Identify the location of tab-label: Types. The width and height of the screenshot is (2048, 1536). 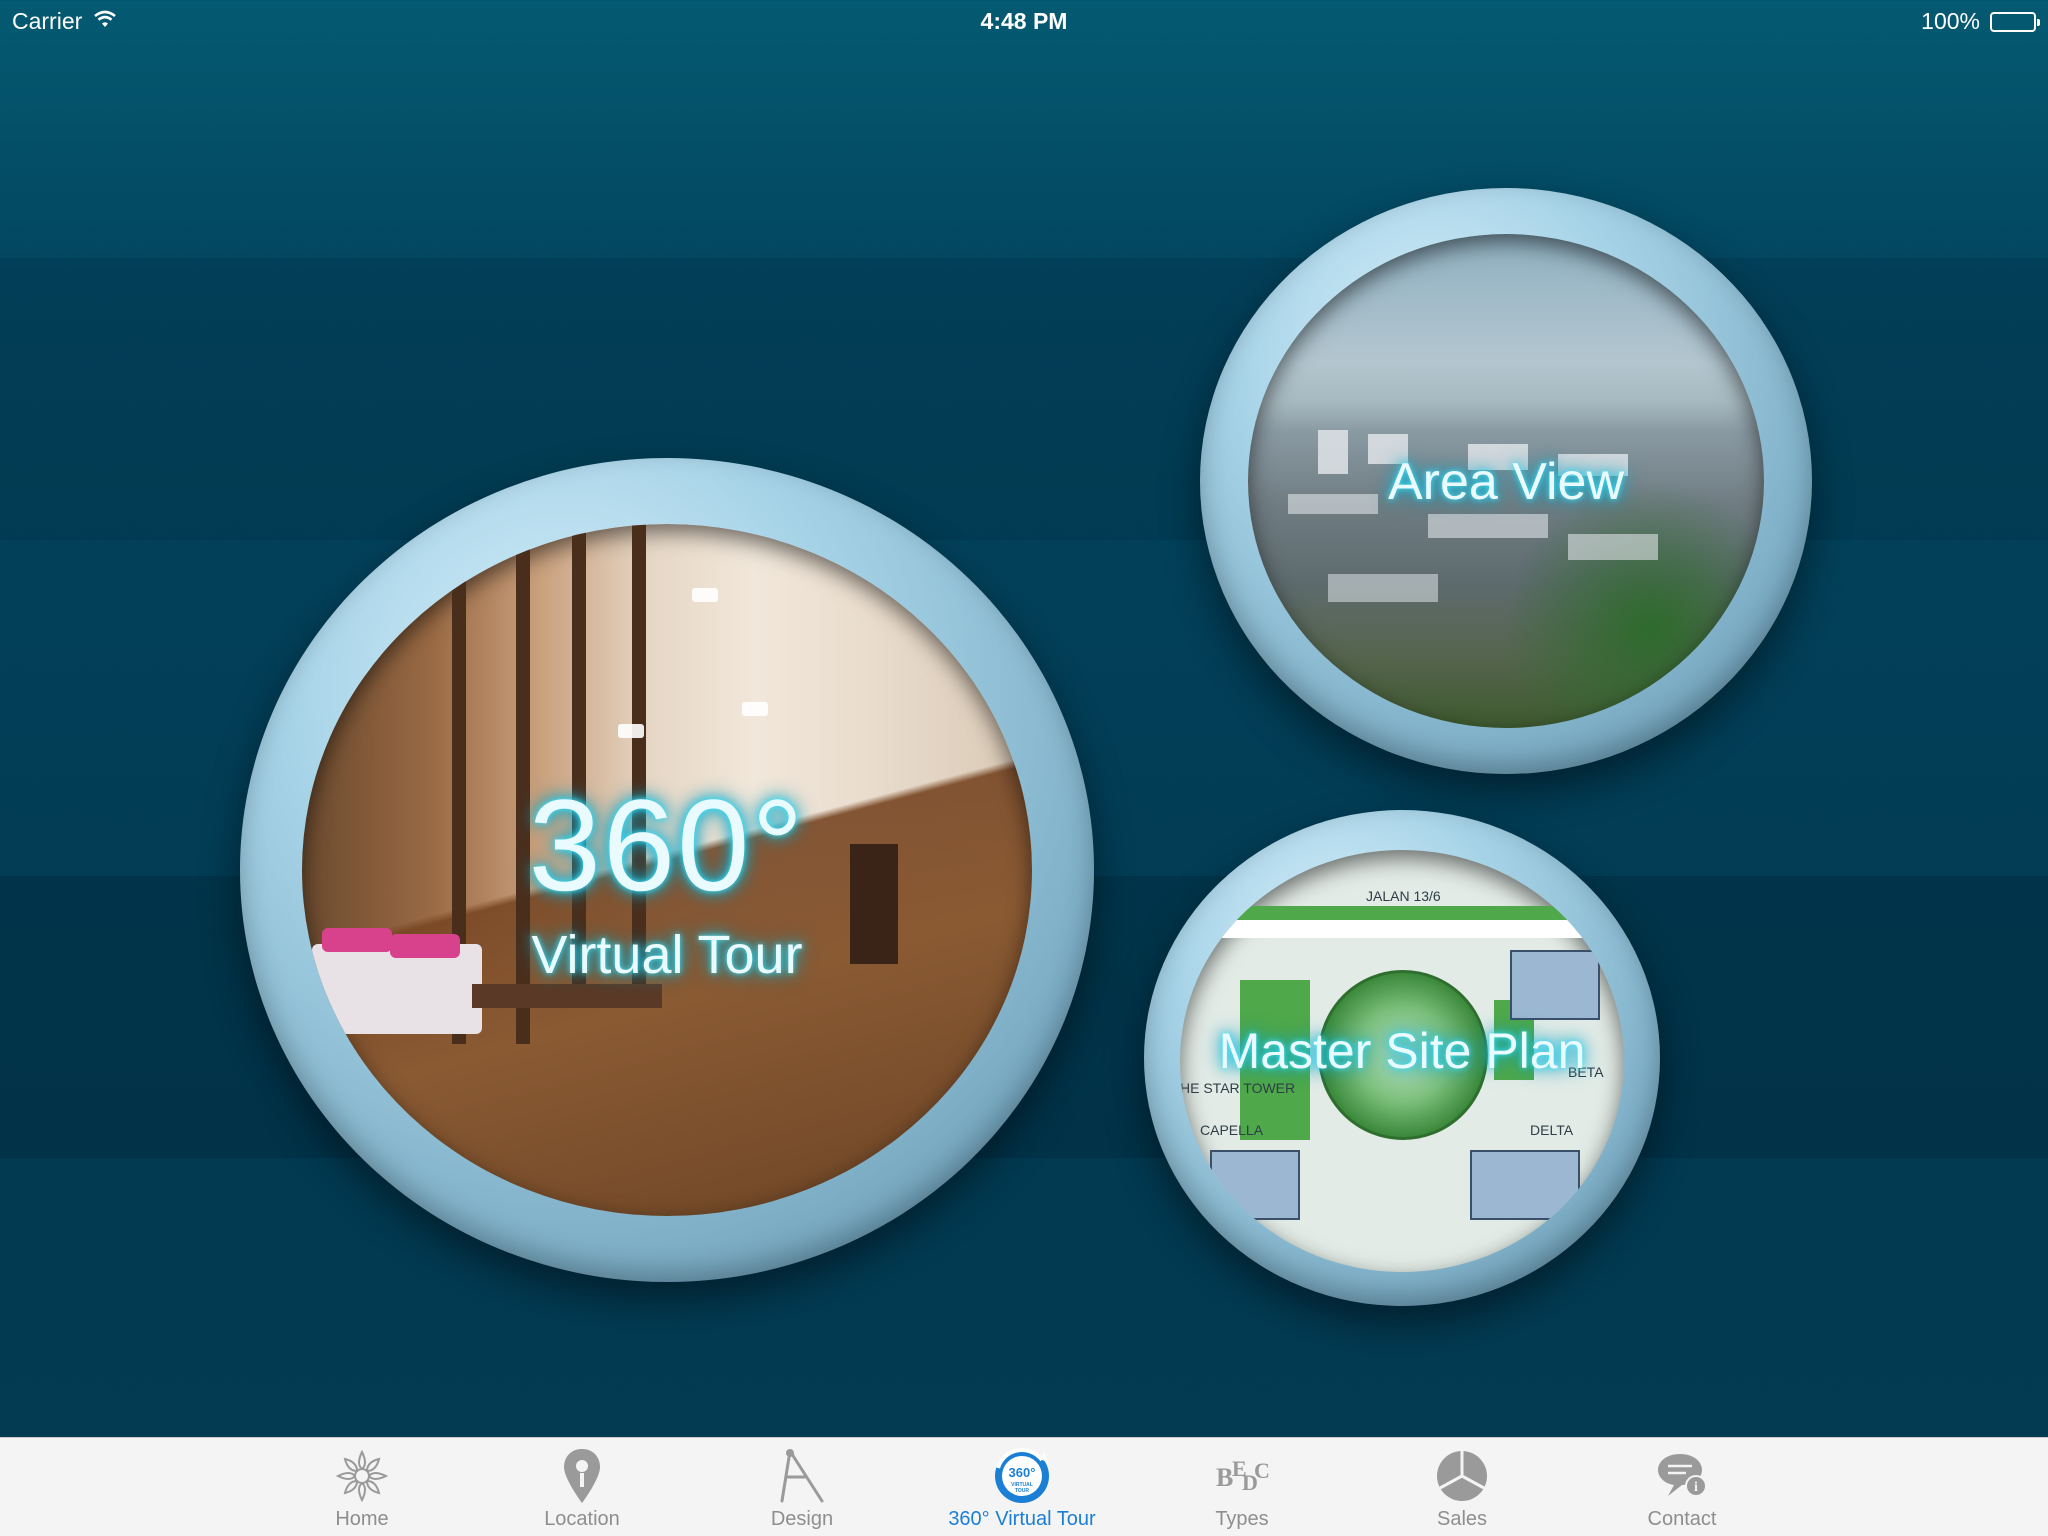
(1242, 1519).